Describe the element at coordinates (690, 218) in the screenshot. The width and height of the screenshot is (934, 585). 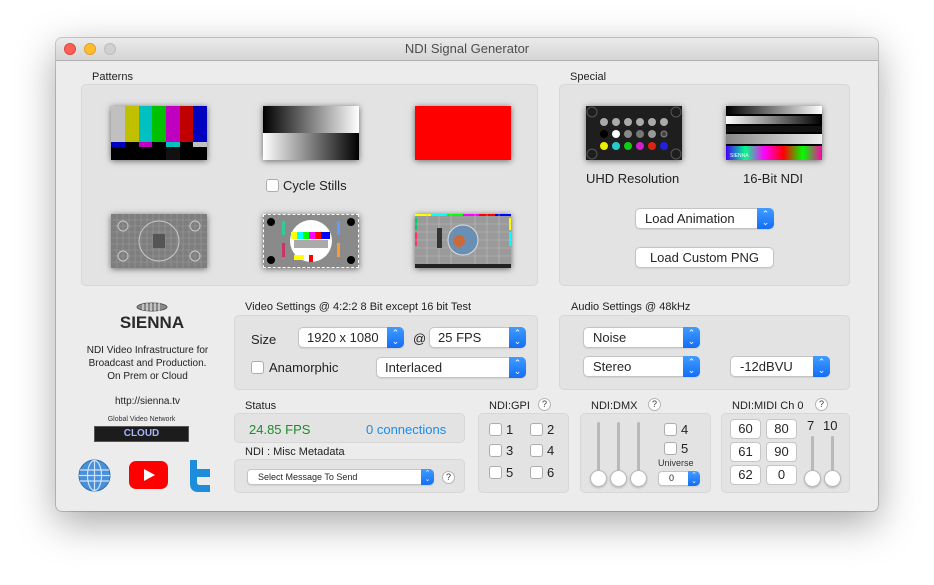
I see `load-animation-label: Load Animation` at that location.